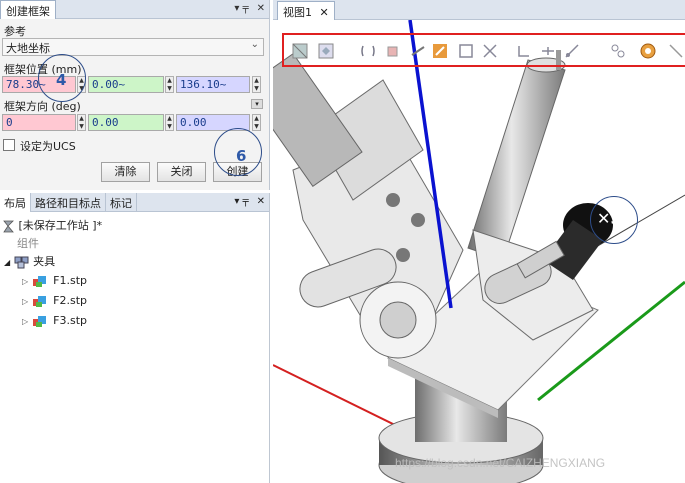 Image resolution: width=685 pixels, height=483 pixels. Describe the element at coordinates (256, 84) in the screenshot. I see `position-z-spinner: ▲ ▼` at that location.